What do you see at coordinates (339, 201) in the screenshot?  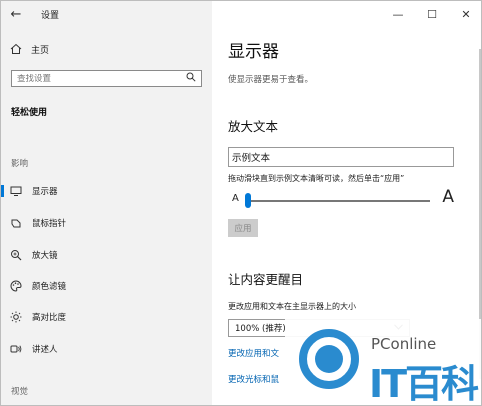 I see `slider-track` at bounding box center [339, 201].